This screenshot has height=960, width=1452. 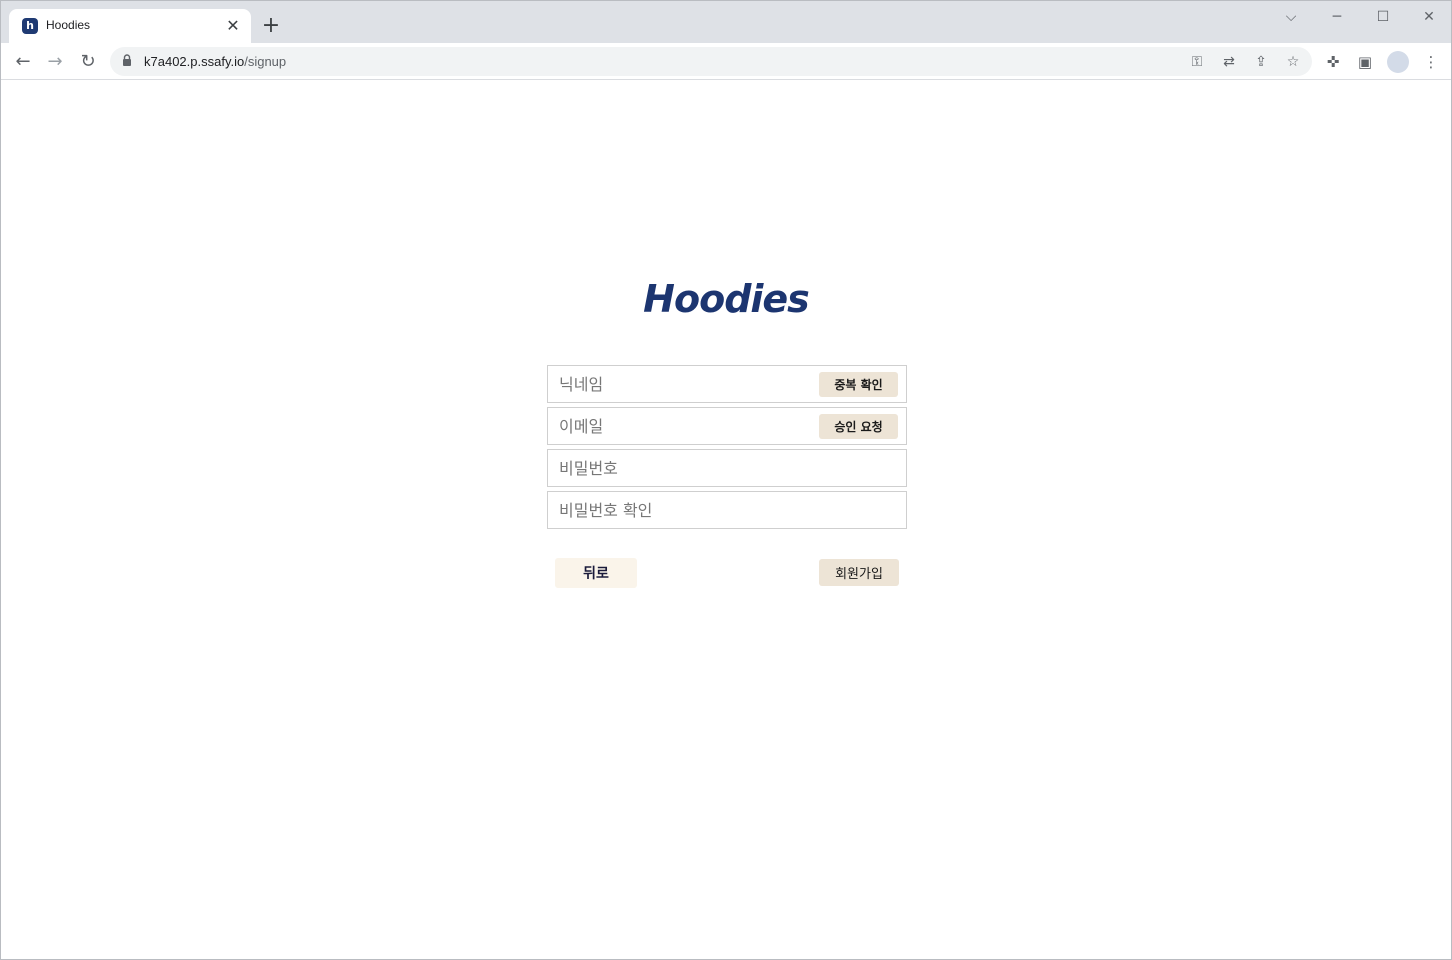 I want to click on minimize-icon: ─, so click(x=1337, y=17).